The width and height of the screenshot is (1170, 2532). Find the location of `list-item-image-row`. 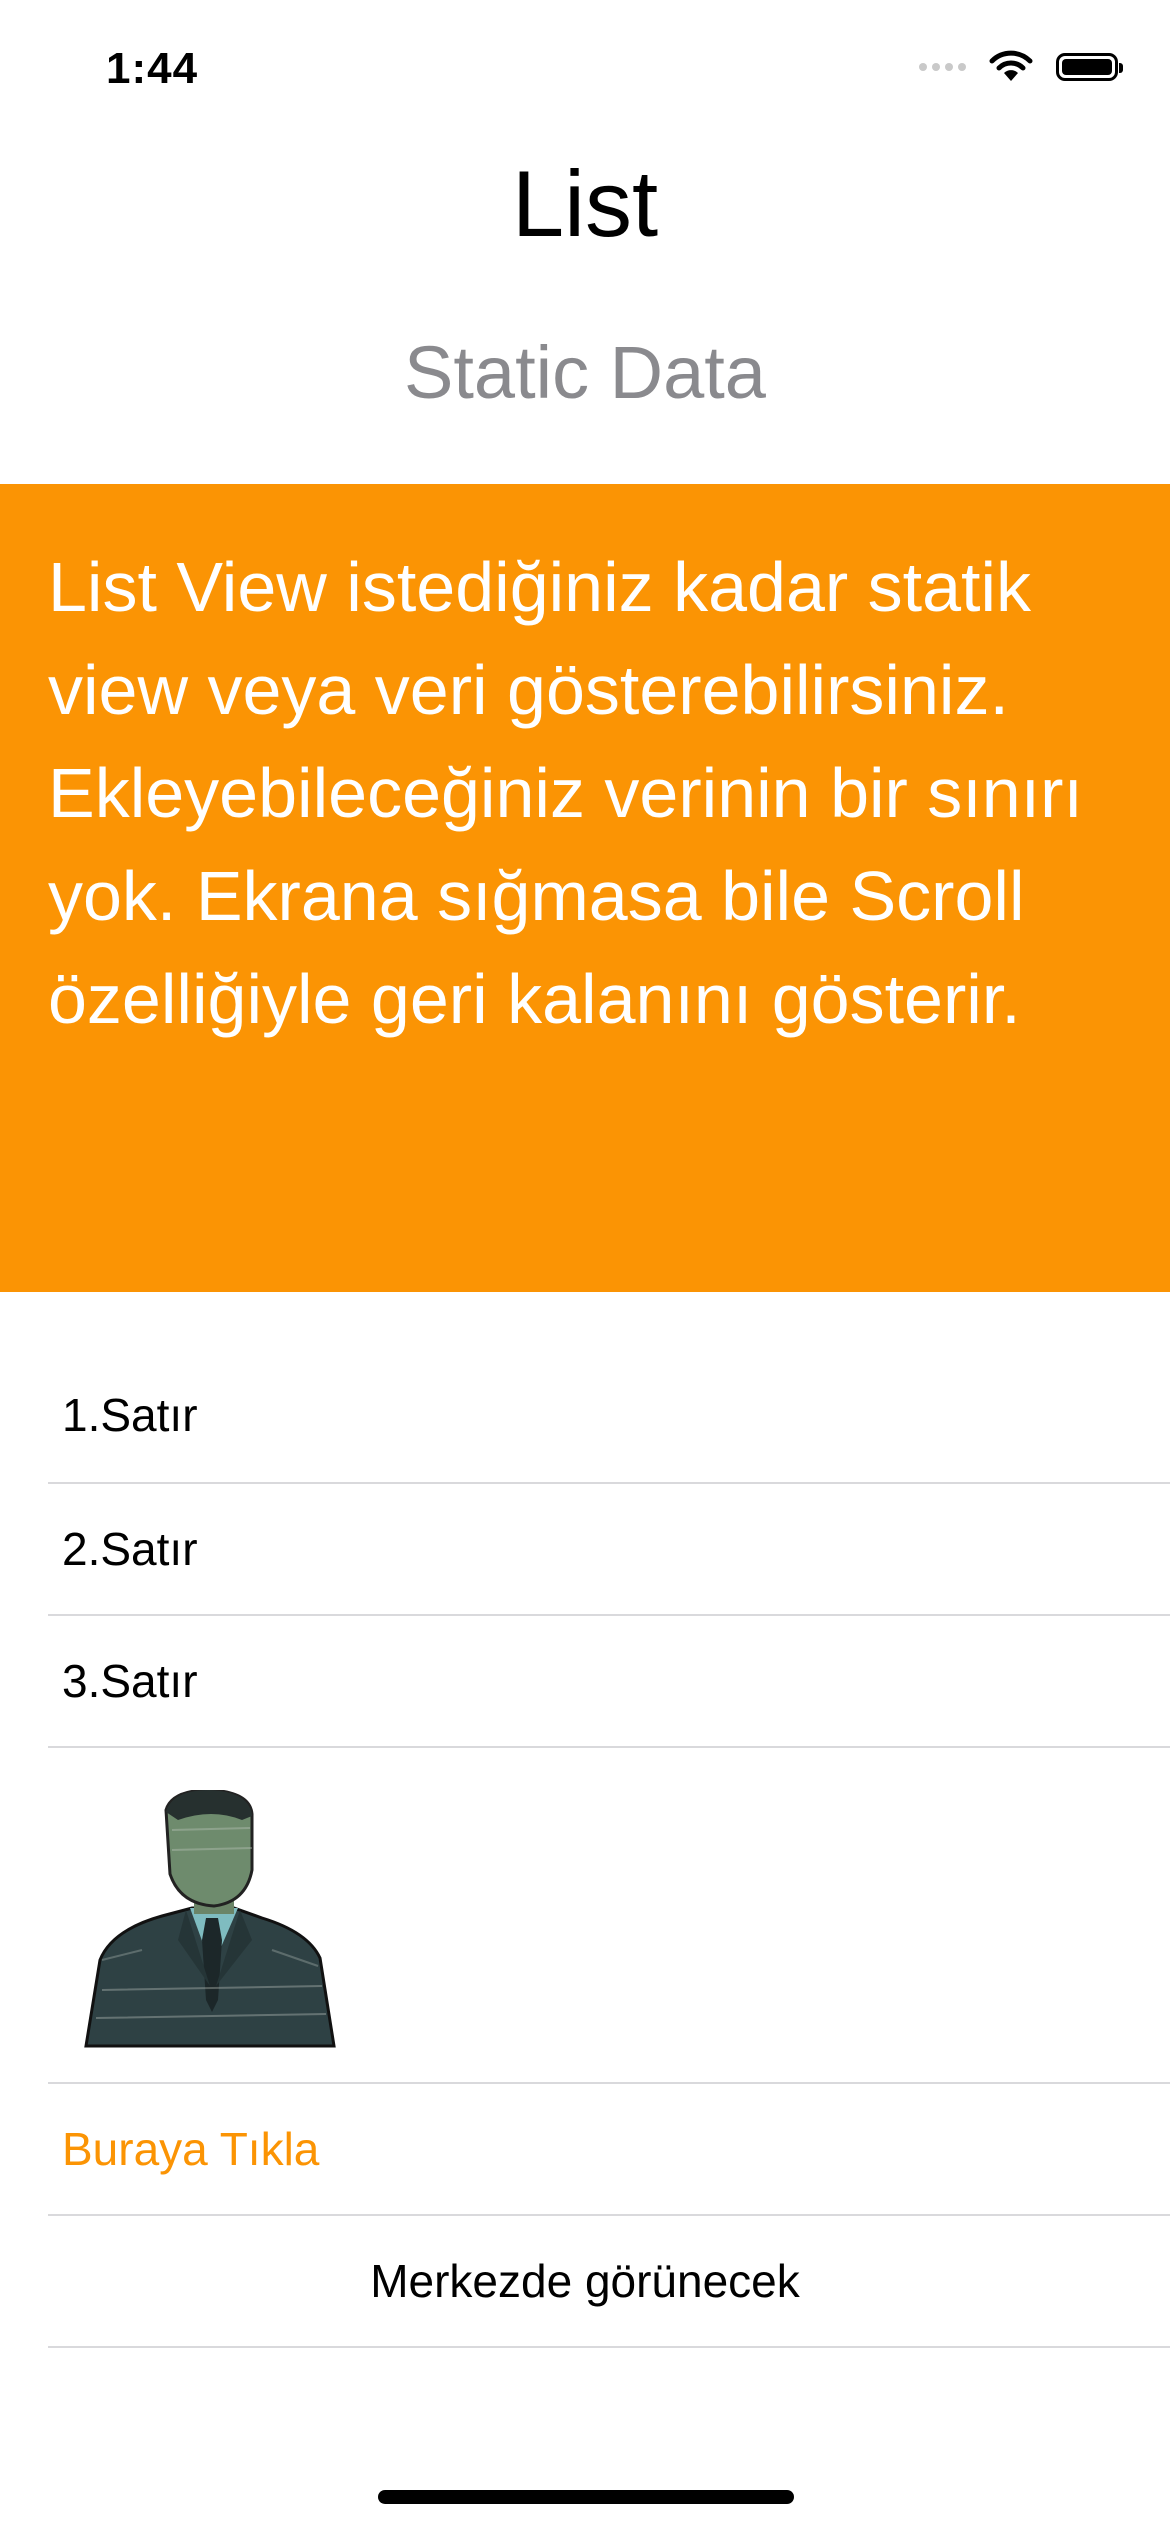

list-item-image-row is located at coordinates (609, 1916).